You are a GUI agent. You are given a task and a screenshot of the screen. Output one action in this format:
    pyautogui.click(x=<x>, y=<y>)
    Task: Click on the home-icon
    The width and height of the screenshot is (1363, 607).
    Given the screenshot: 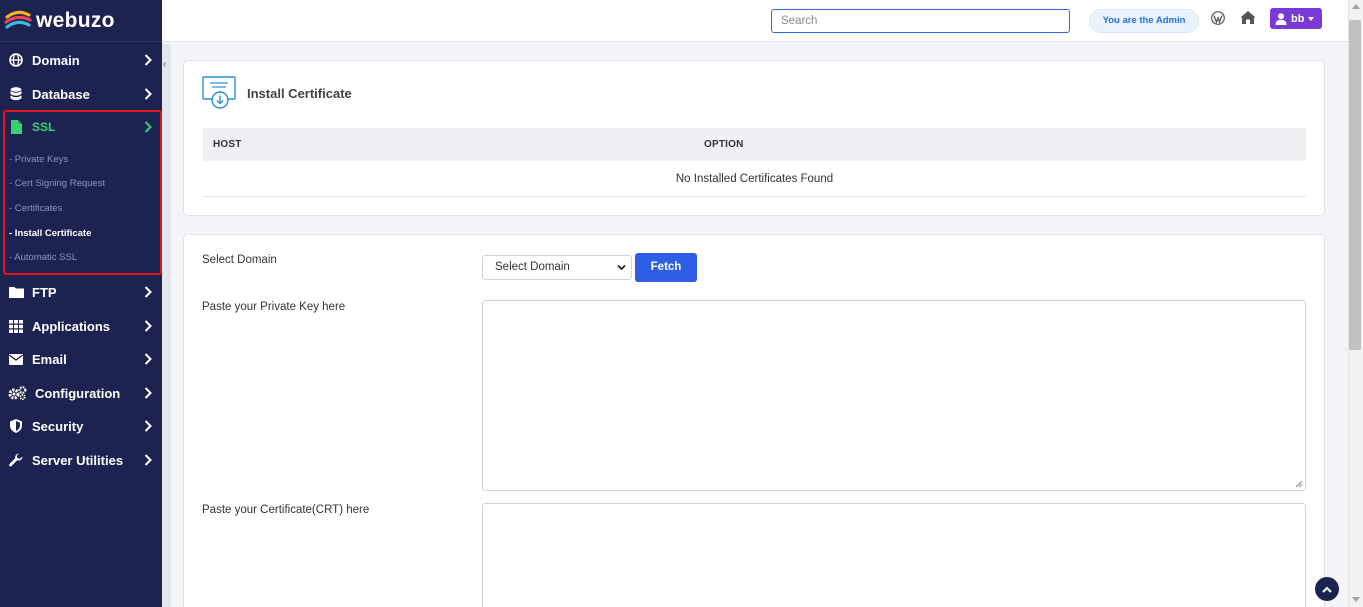 What is the action you would take?
    pyautogui.click(x=1248, y=17)
    